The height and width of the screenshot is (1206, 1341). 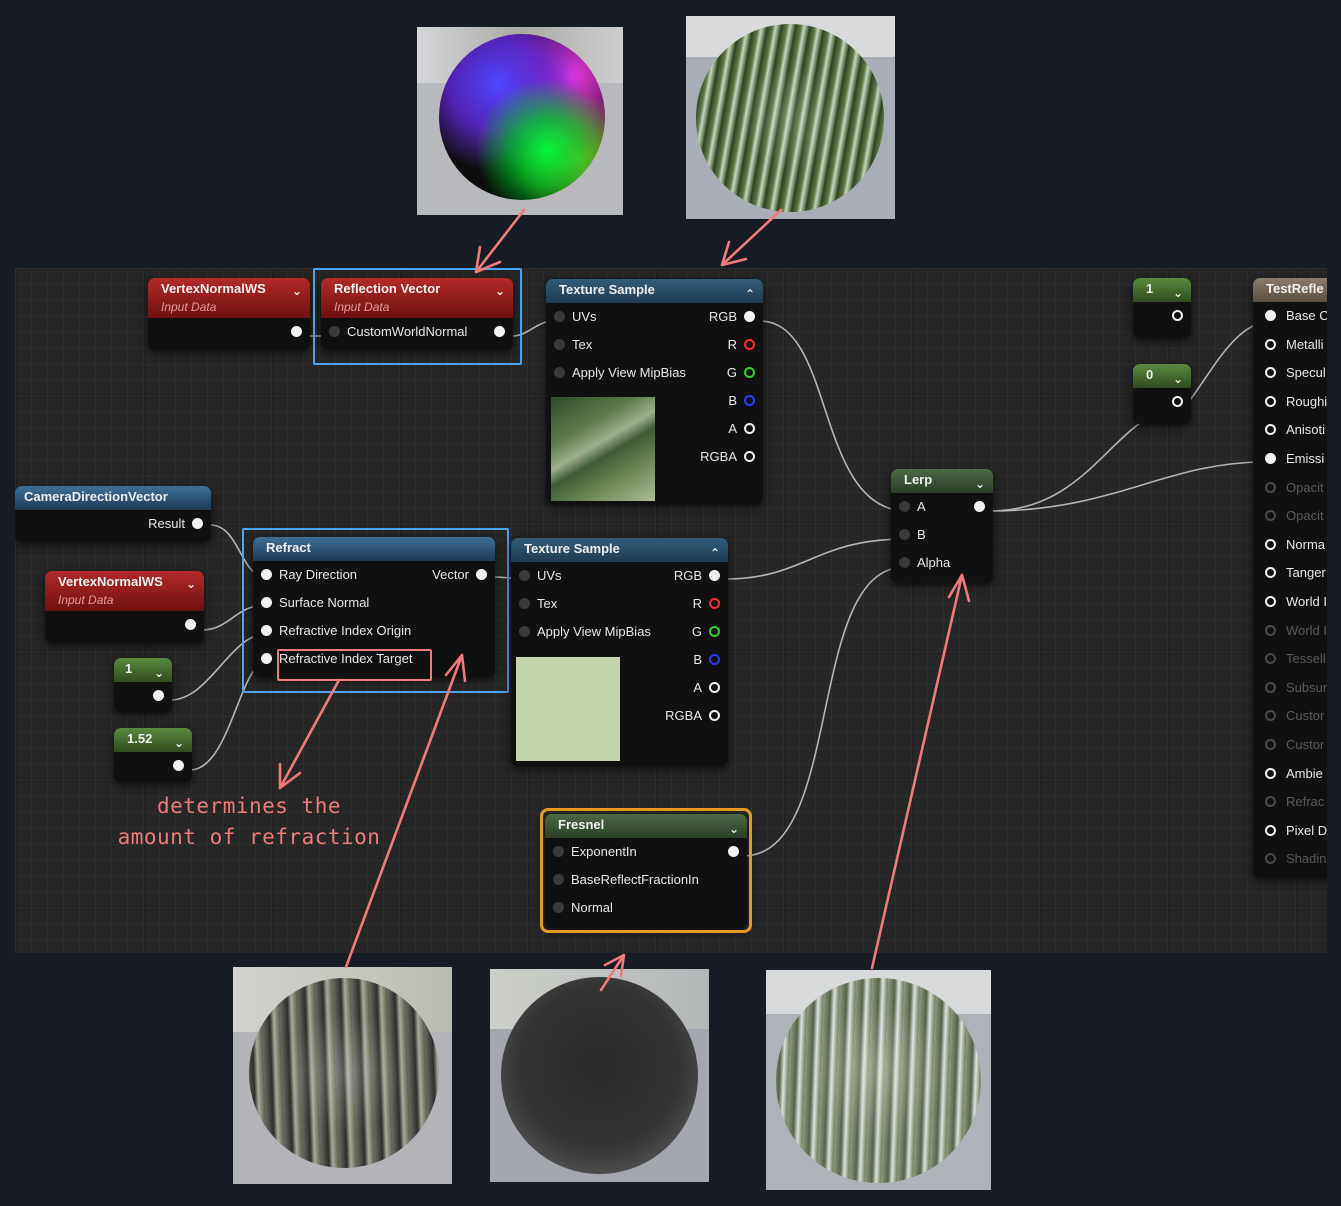 I want to click on pin-label-result: Result, so click(x=166, y=523).